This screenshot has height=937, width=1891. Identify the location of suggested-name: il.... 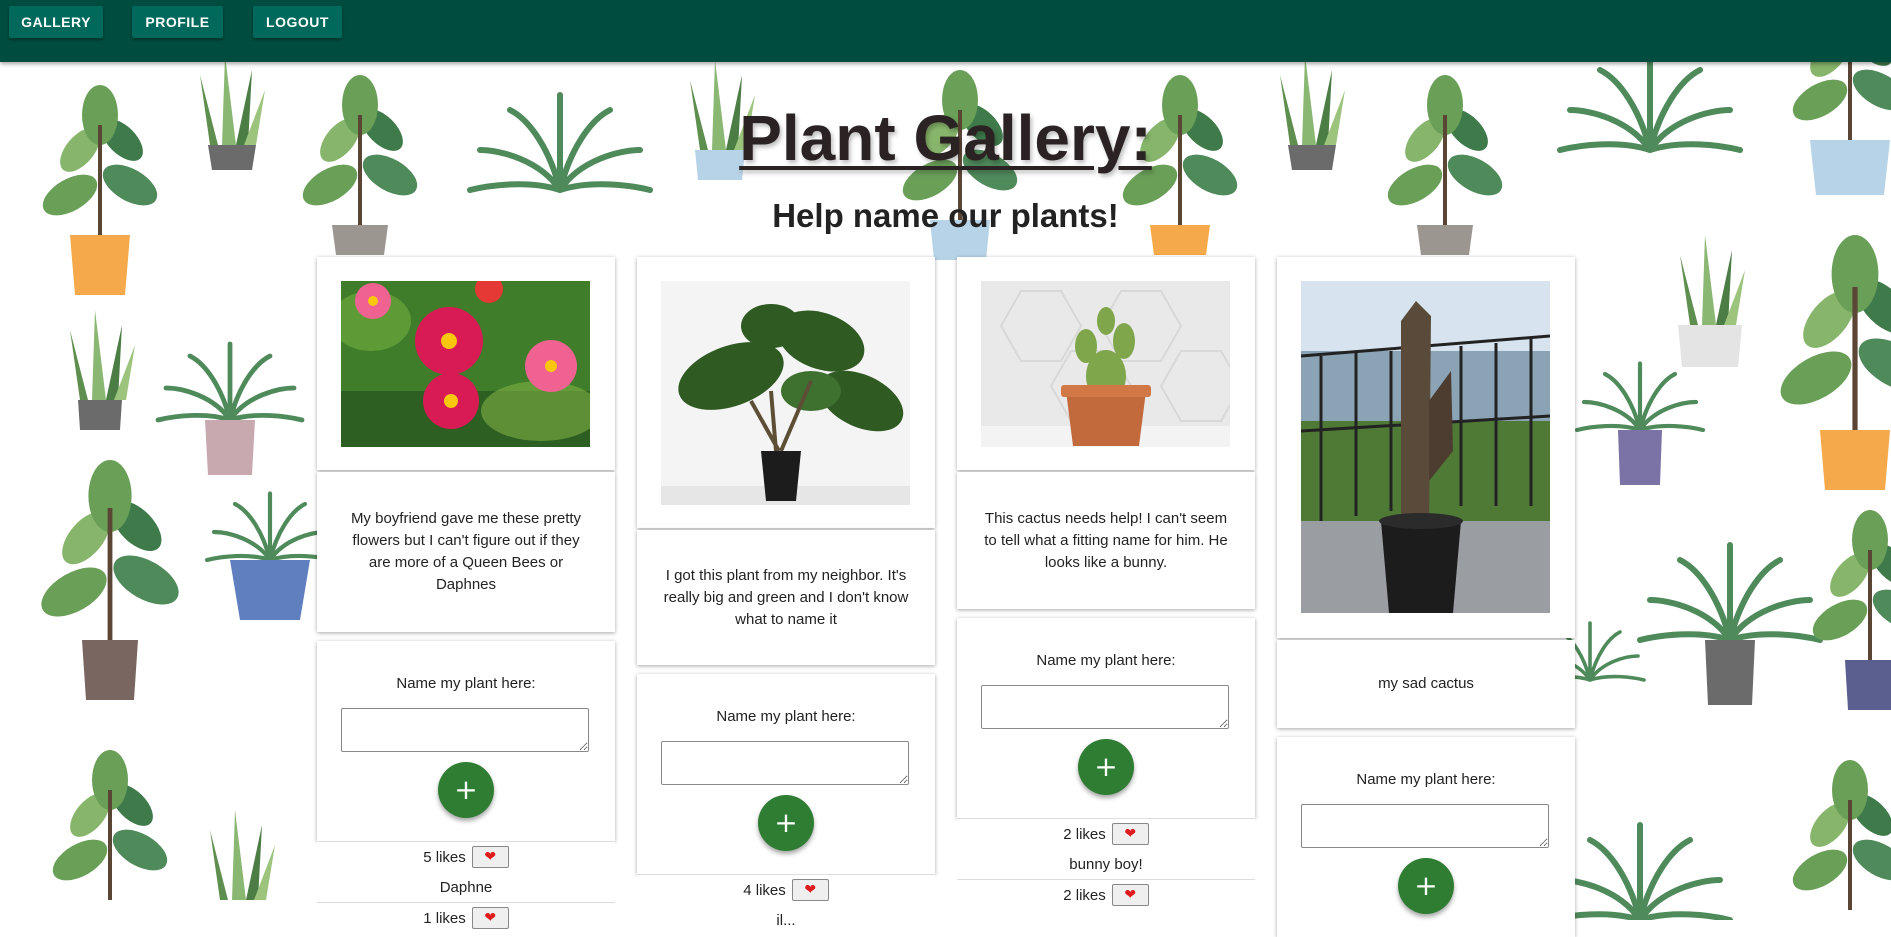
(786, 920).